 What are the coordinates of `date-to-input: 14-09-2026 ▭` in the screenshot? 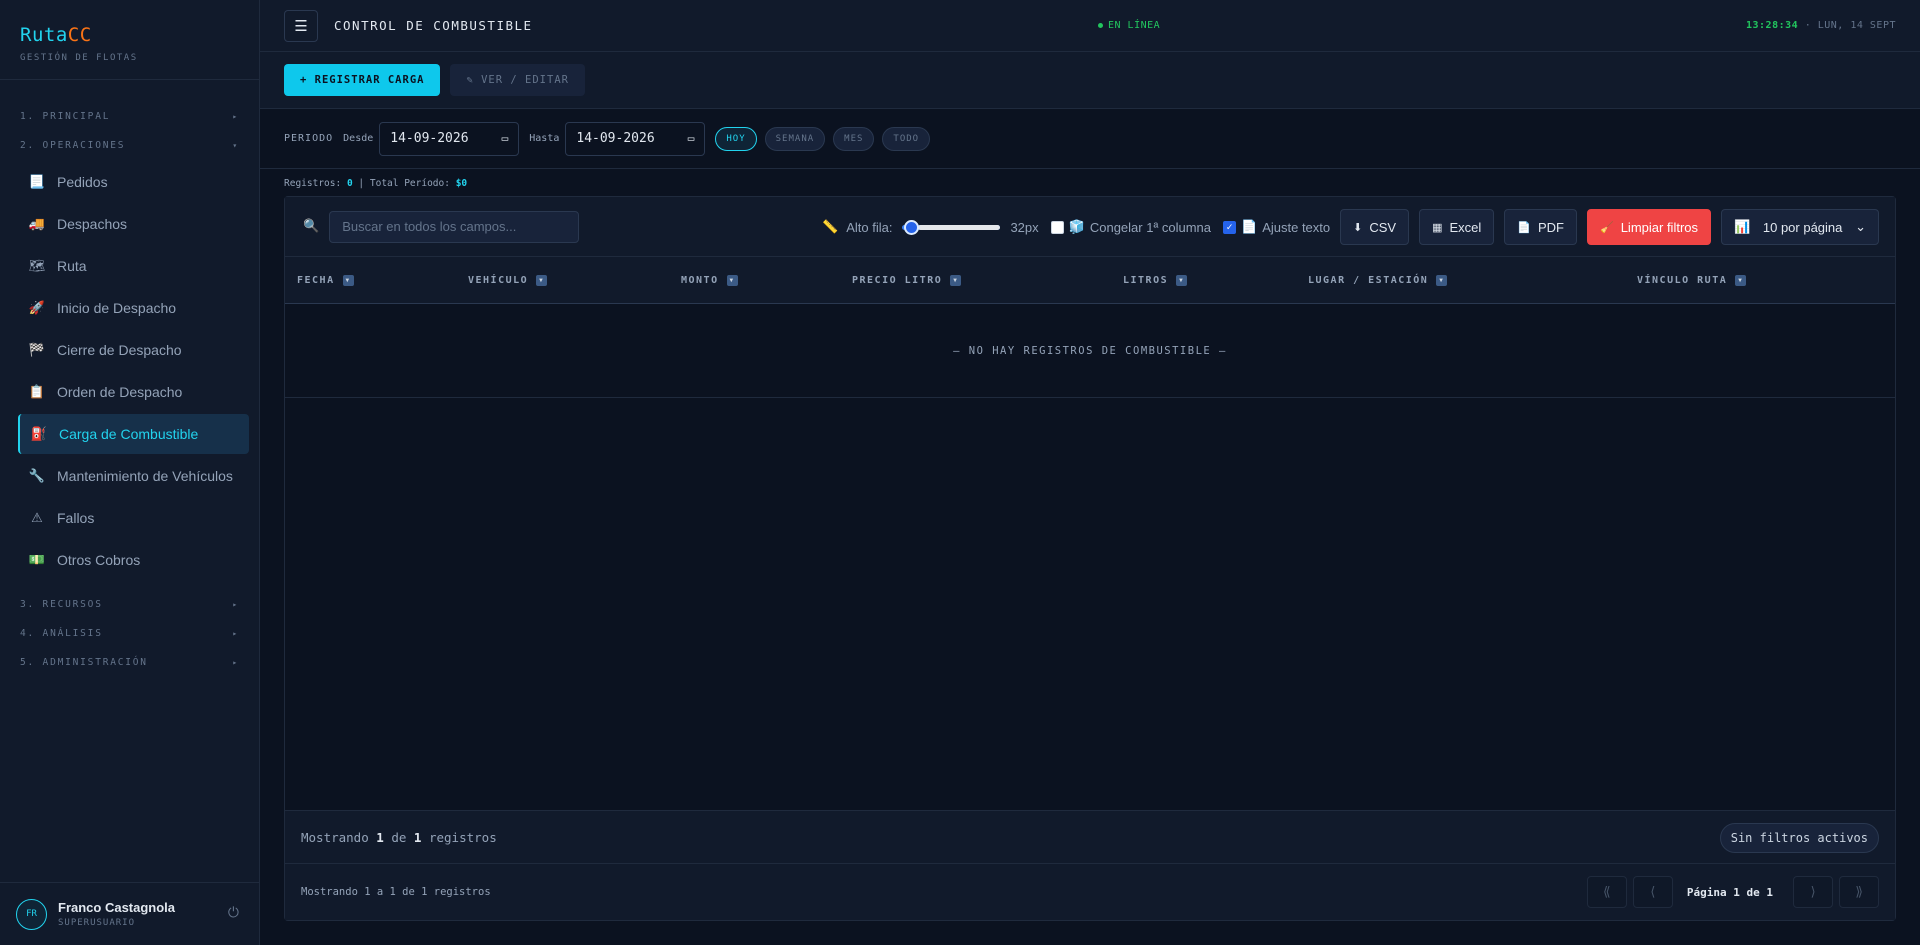 It's located at (635, 138).